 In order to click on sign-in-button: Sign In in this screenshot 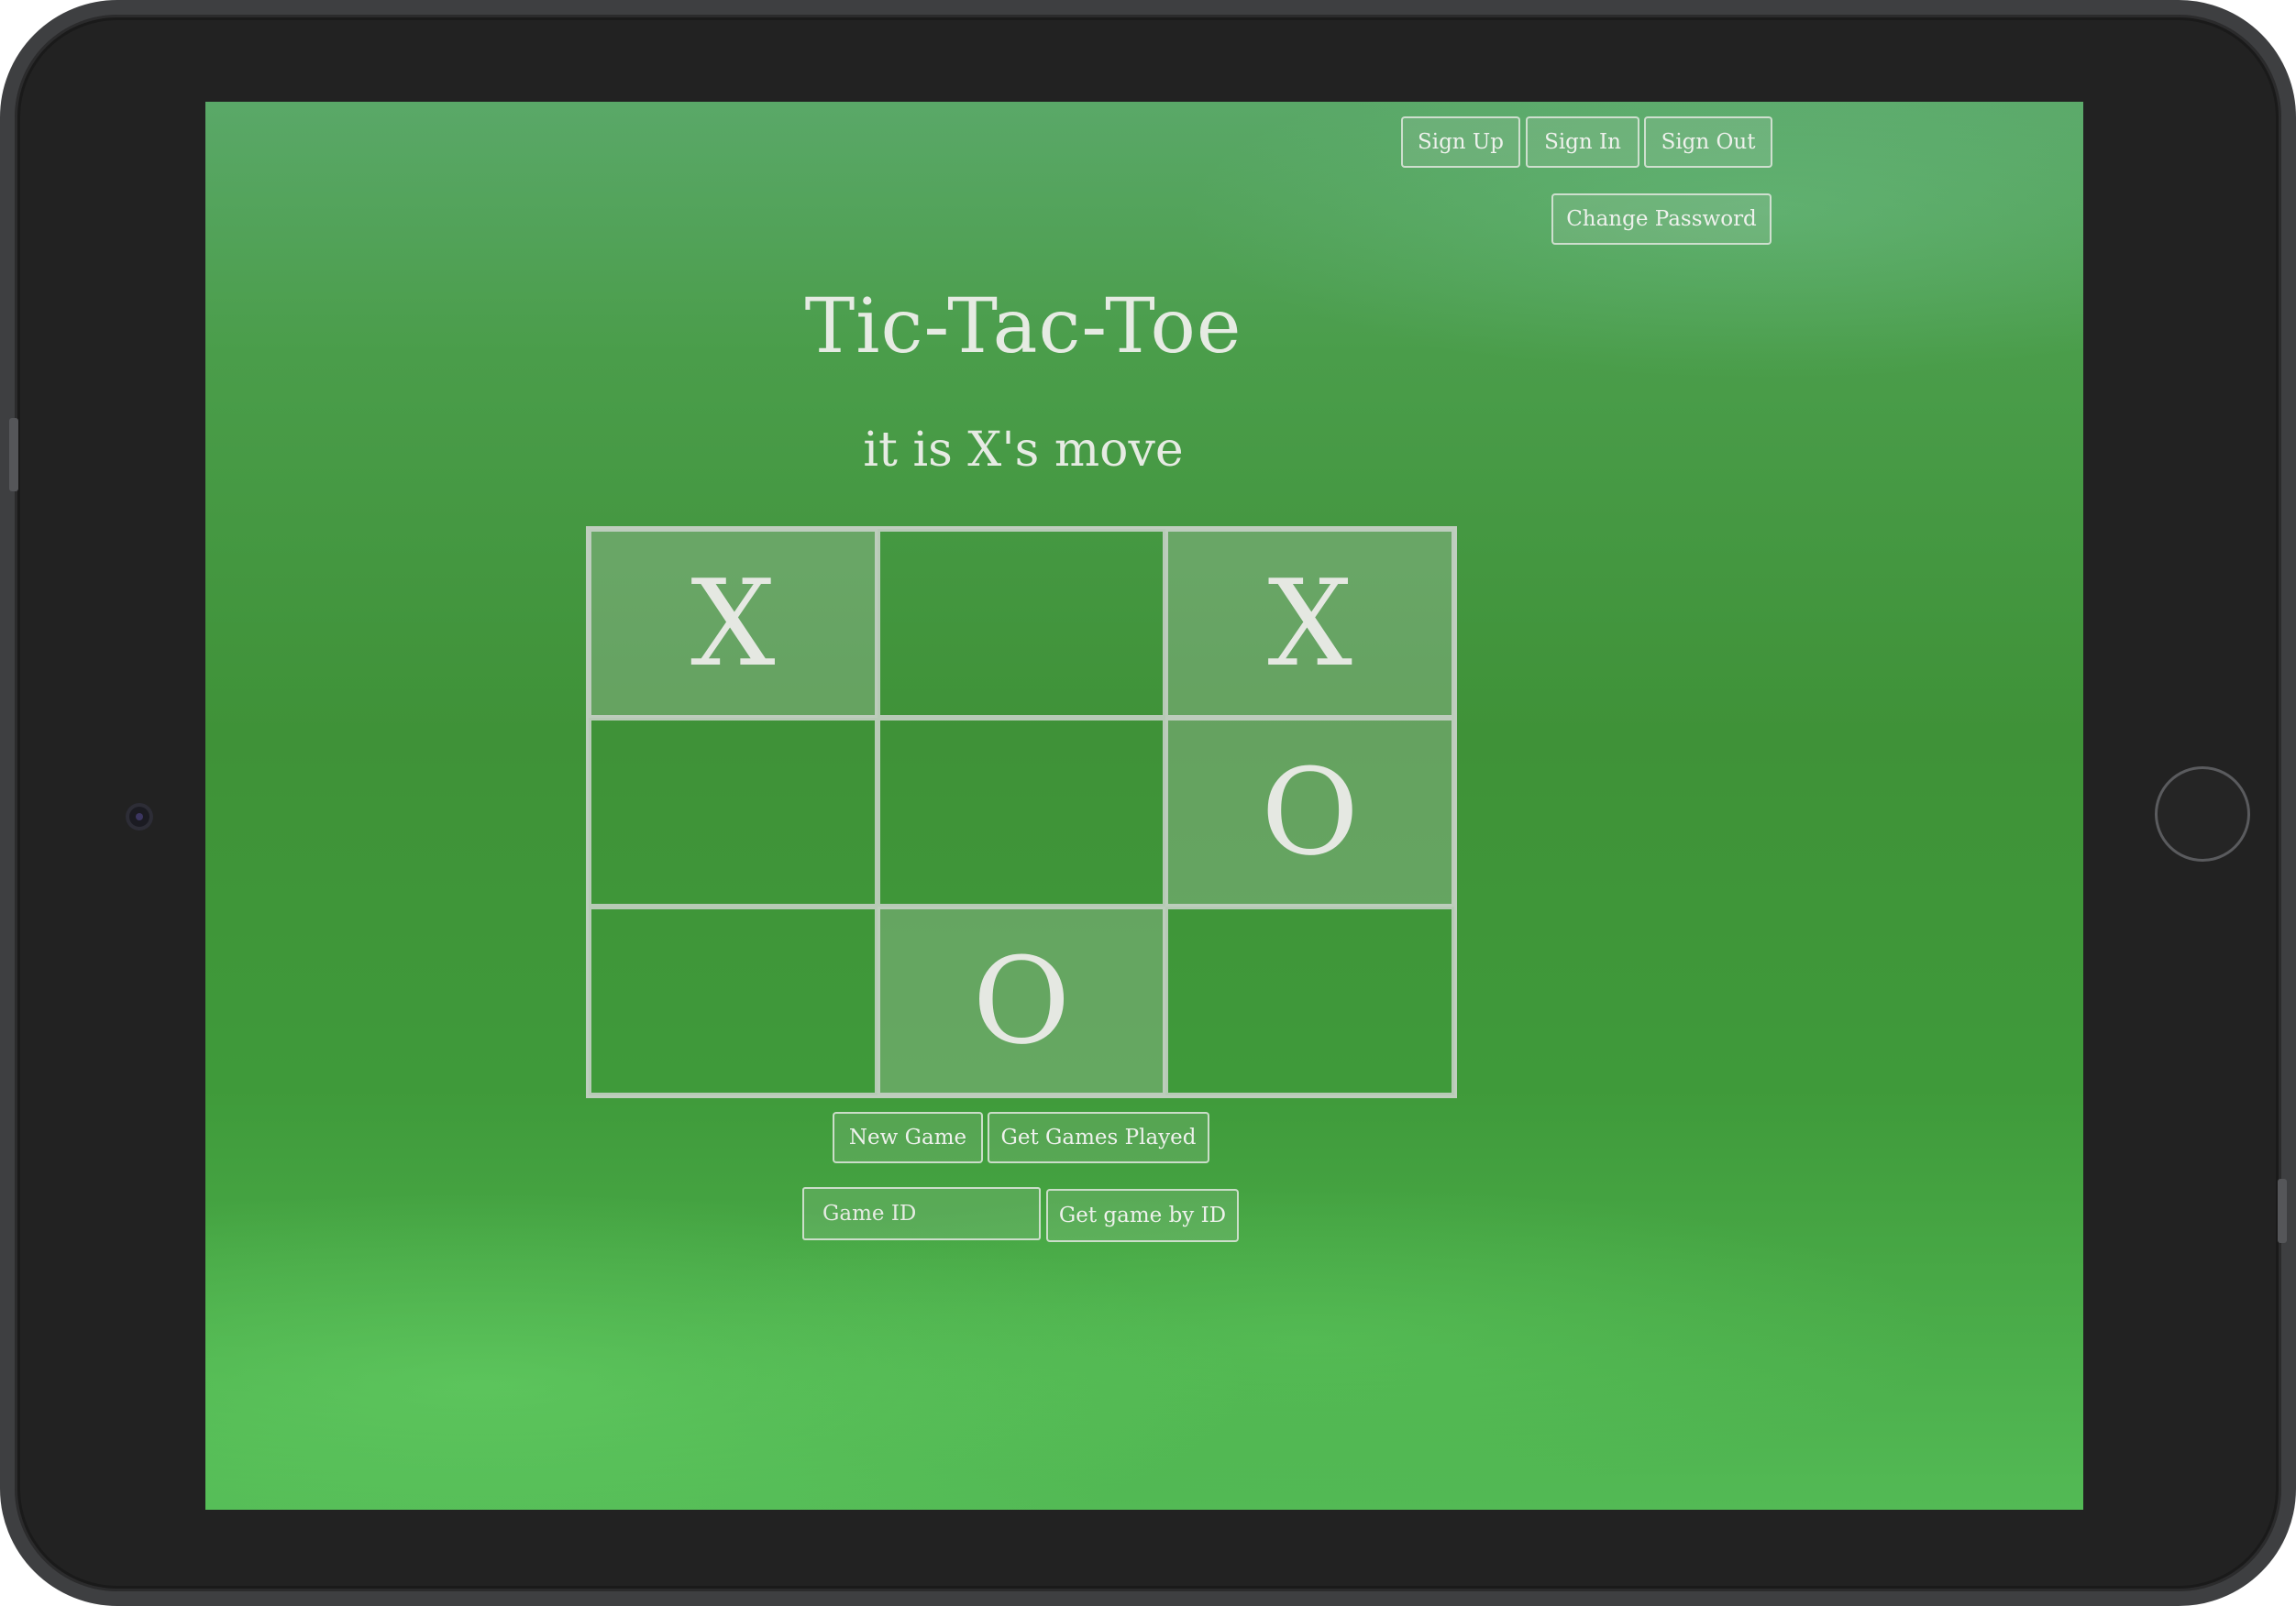, I will do `click(1582, 142)`.